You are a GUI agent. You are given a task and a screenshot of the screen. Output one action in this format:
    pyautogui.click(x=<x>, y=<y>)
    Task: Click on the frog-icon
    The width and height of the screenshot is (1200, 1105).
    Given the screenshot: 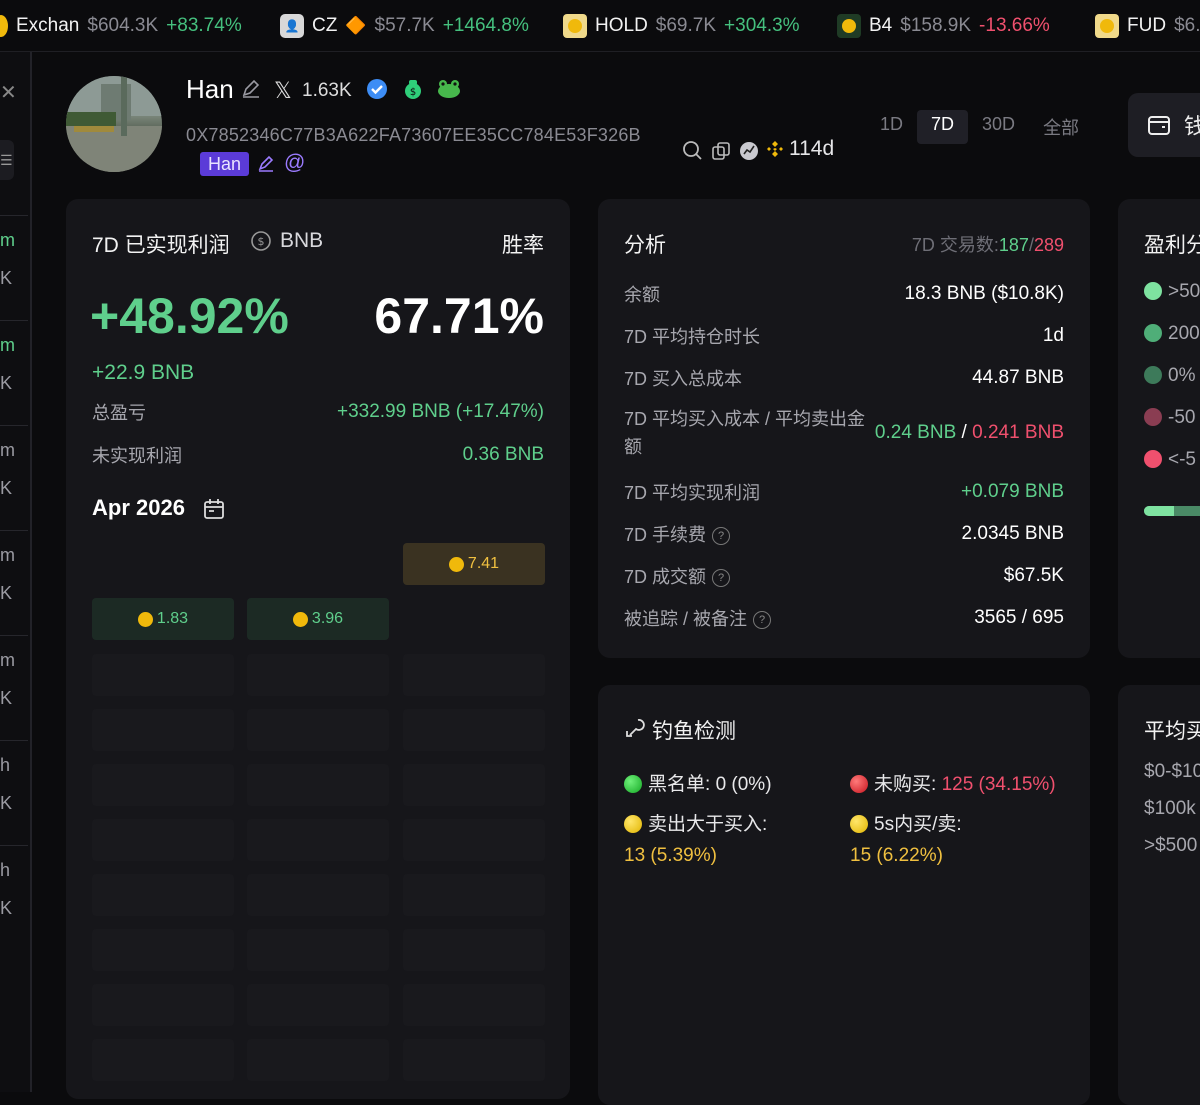 What is the action you would take?
    pyautogui.click(x=449, y=91)
    